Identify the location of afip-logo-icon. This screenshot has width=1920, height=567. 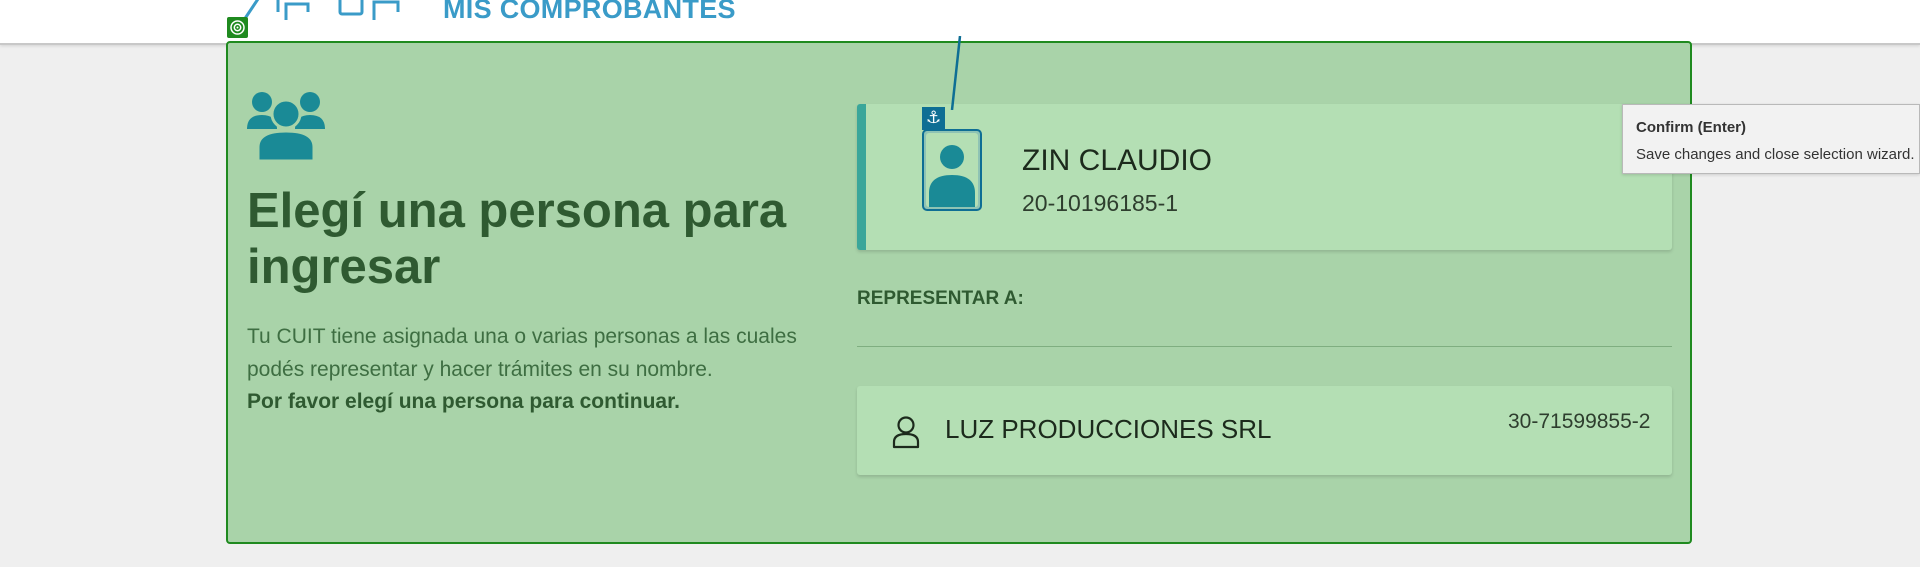
(321, 10).